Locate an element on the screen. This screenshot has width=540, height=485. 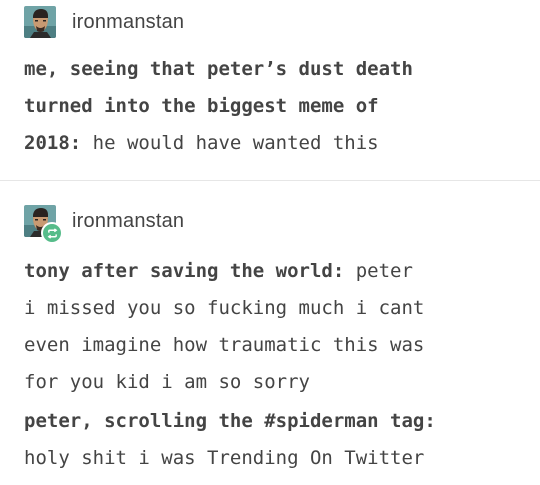
post-line-bold: peter, scrolling the #spiderman tag: is located at coordinates (230, 421).